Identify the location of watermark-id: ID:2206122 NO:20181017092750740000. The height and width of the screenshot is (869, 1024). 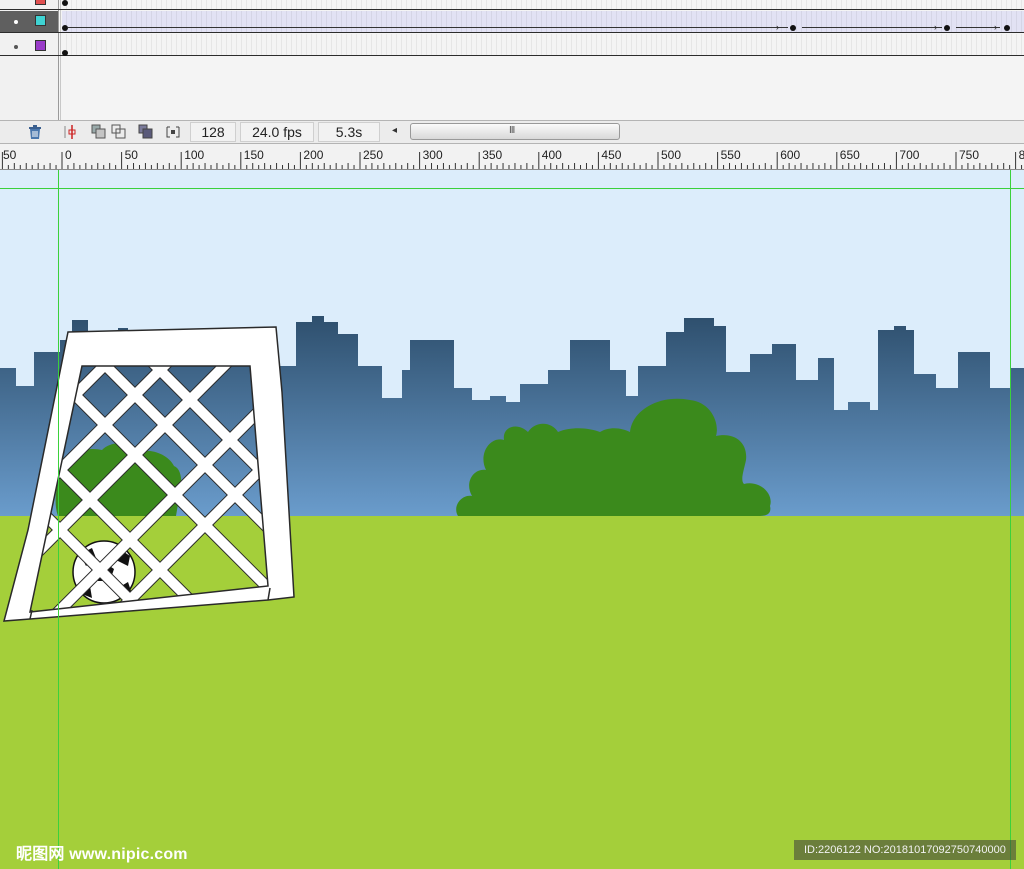
(905, 850).